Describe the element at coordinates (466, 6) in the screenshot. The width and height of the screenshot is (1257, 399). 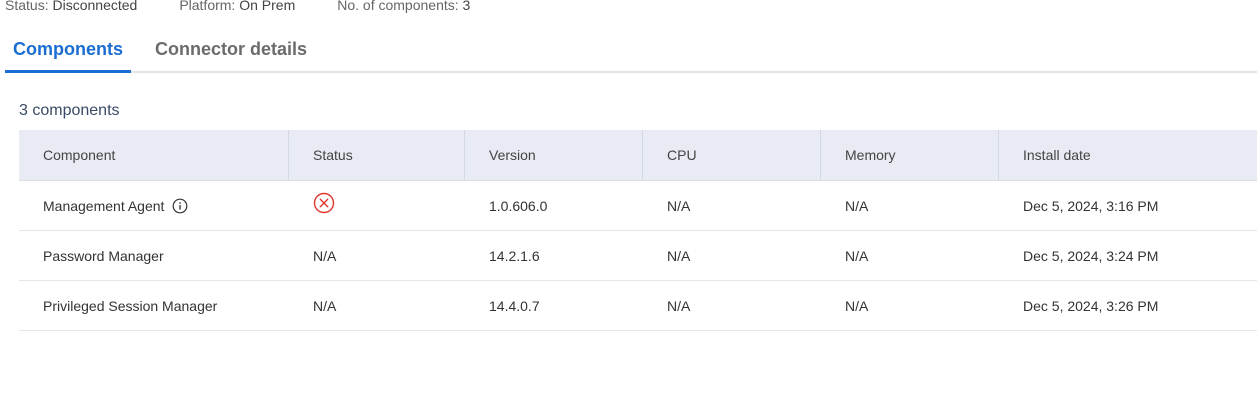
I see `meta-components-value: 3` at that location.